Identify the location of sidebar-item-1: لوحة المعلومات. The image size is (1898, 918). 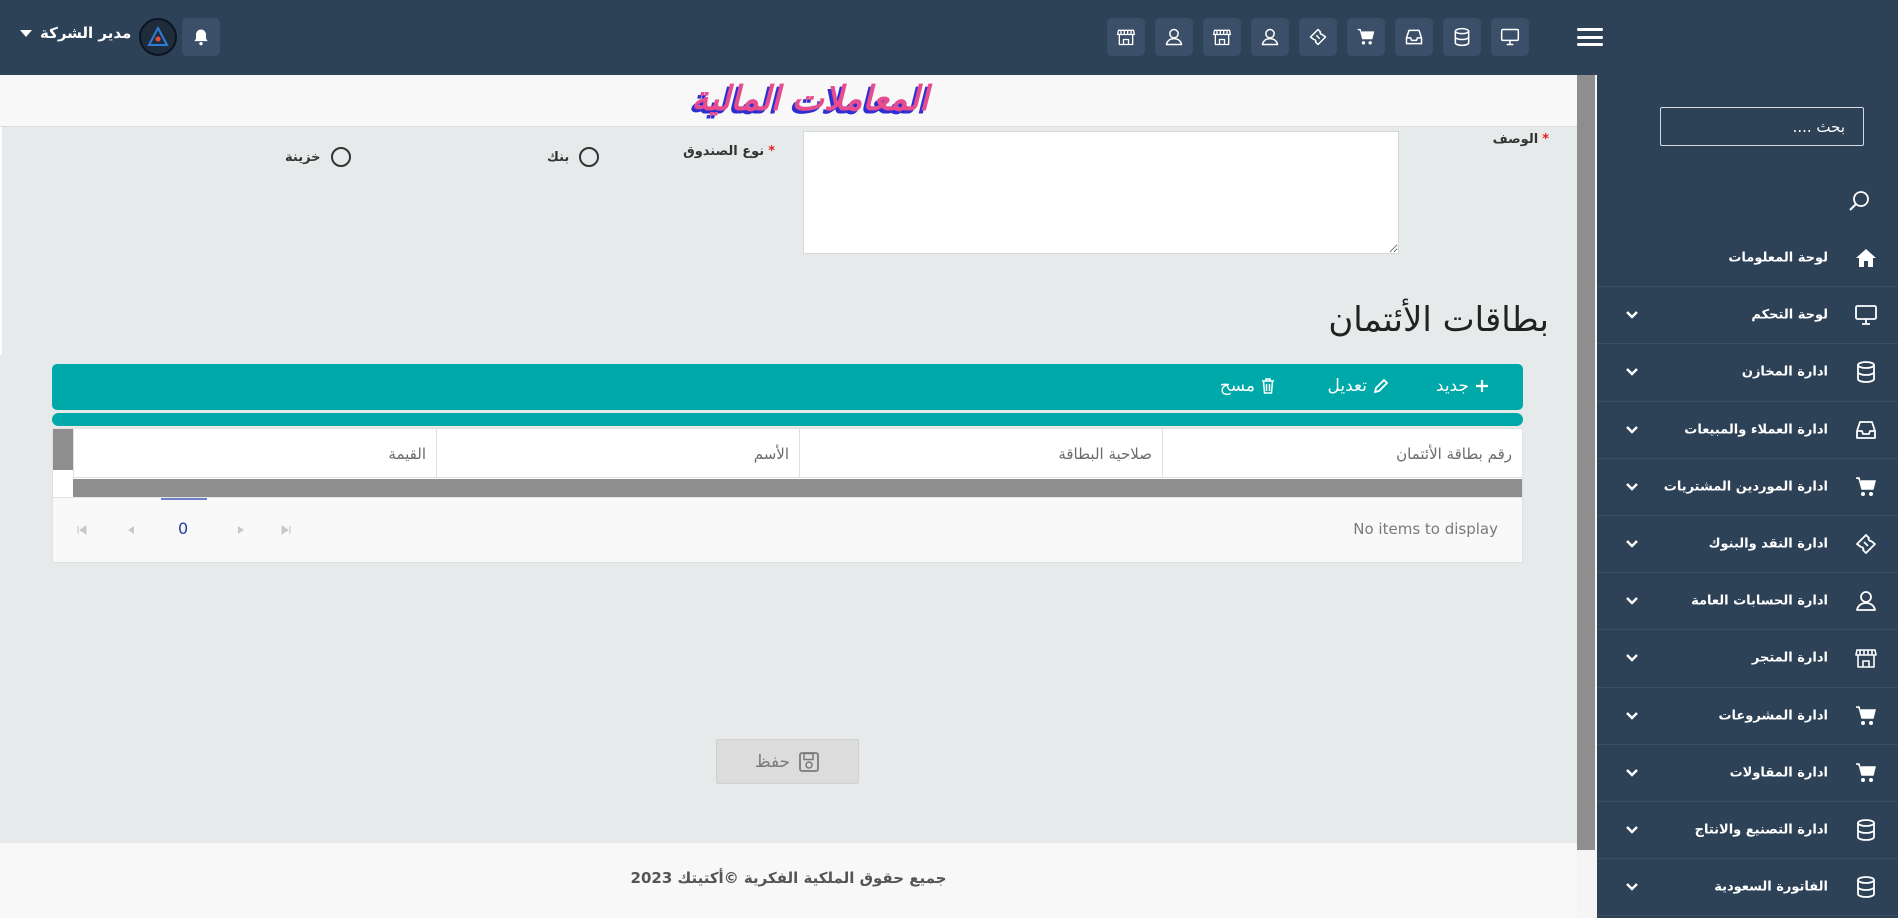
(1747, 259).